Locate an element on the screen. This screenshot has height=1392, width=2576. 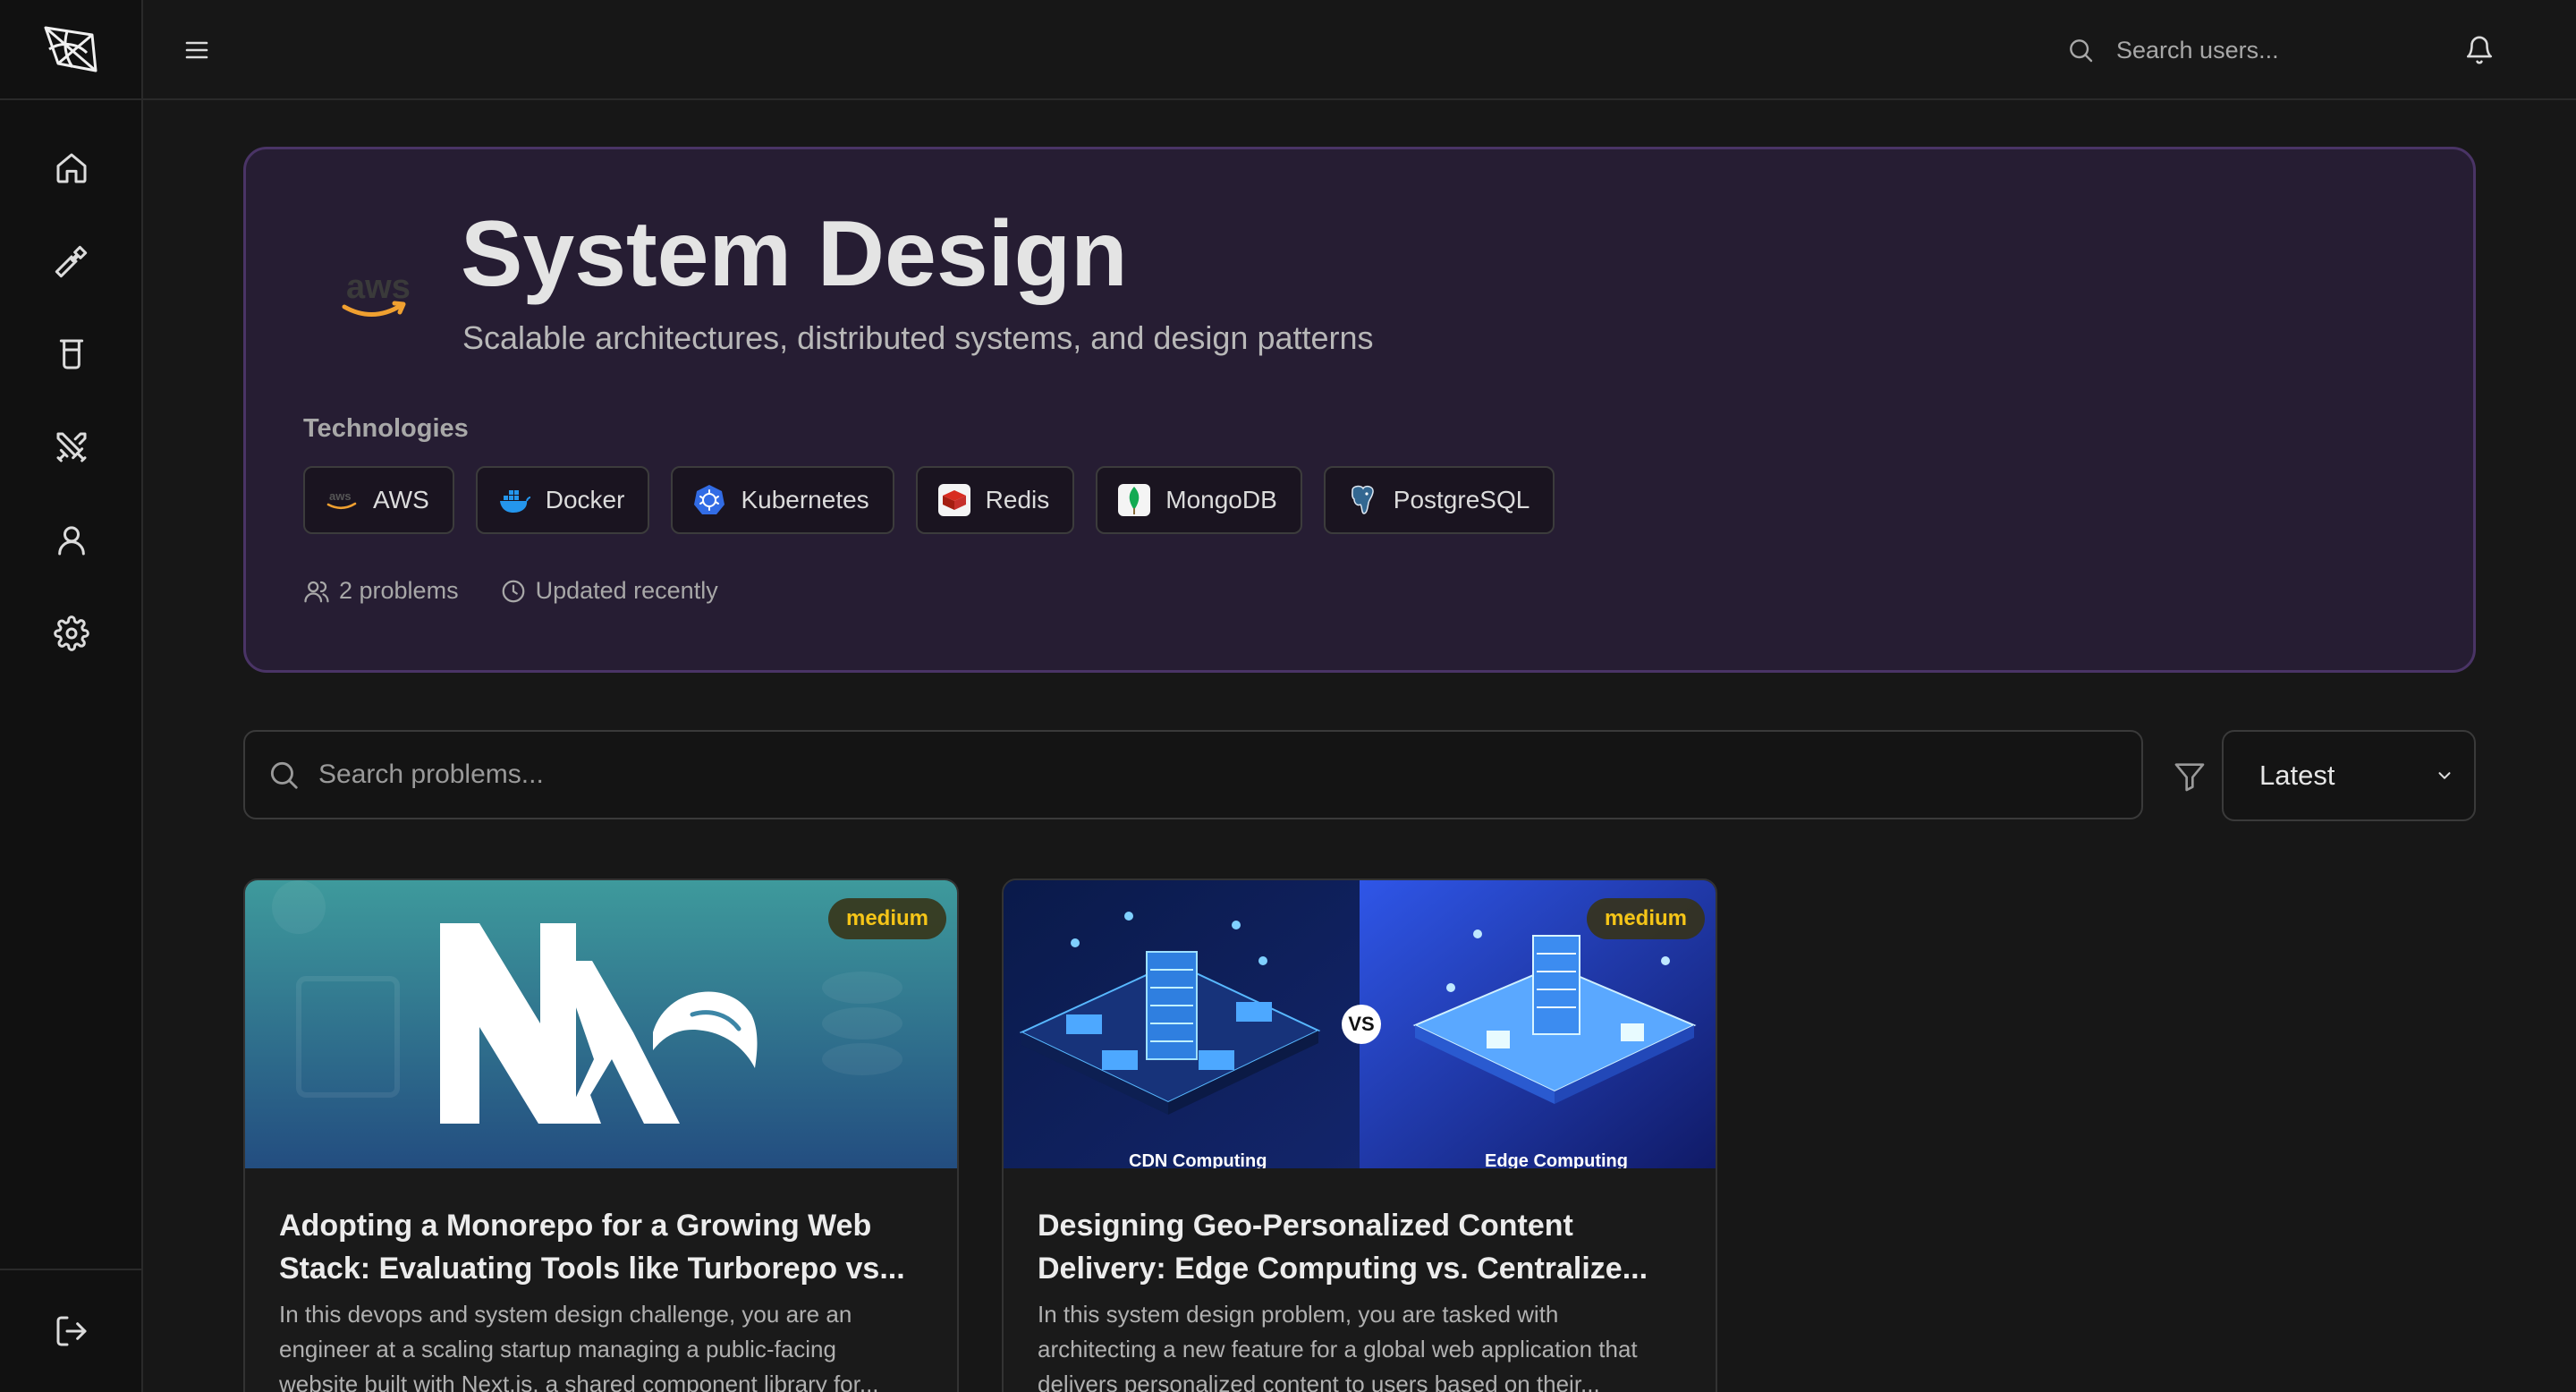
sidebar-item-battle is located at coordinates (71, 447).